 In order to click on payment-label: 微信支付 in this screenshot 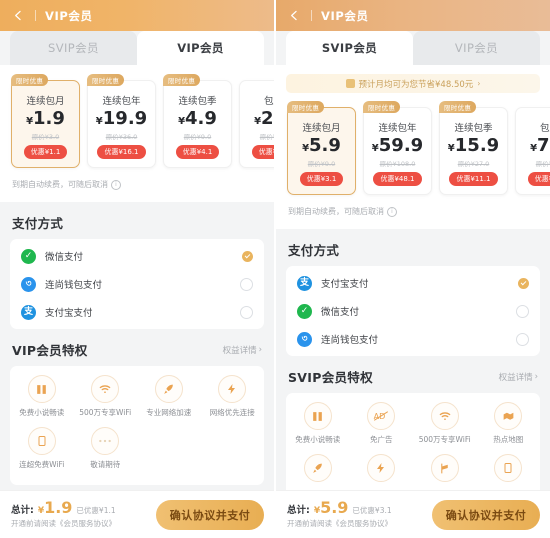, I will do `click(64, 257)`.